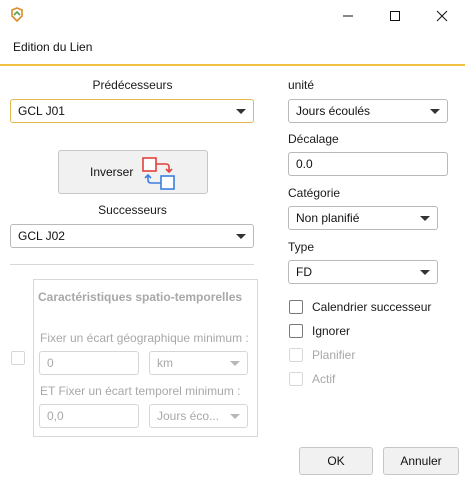 This screenshot has width=465, height=480. What do you see at coordinates (296, 307) in the screenshot?
I see `calendar-successor-checkbox` at bounding box center [296, 307].